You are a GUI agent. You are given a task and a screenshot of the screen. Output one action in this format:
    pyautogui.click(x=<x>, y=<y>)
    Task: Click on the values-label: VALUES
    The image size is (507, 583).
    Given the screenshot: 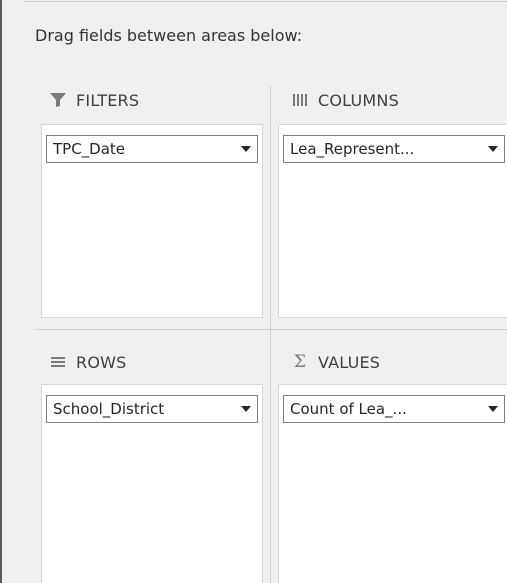 What is the action you would take?
    pyautogui.click(x=349, y=362)
    